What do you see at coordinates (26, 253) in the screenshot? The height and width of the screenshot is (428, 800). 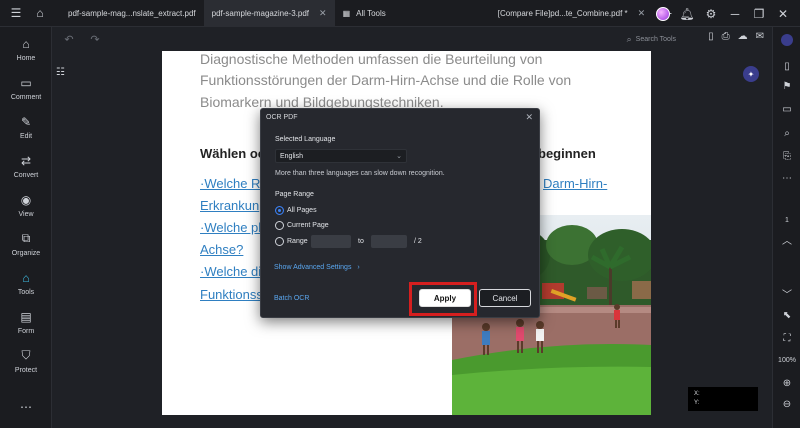 I see `sidebar-item-label: Organize` at bounding box center [26, 253].